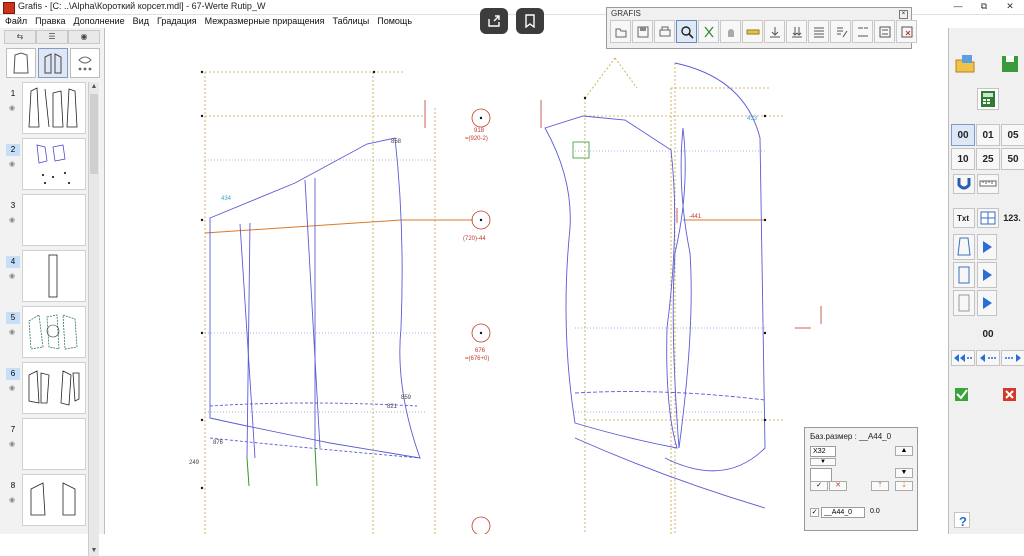  I want to click on bookmark-button, so click(530, 21).